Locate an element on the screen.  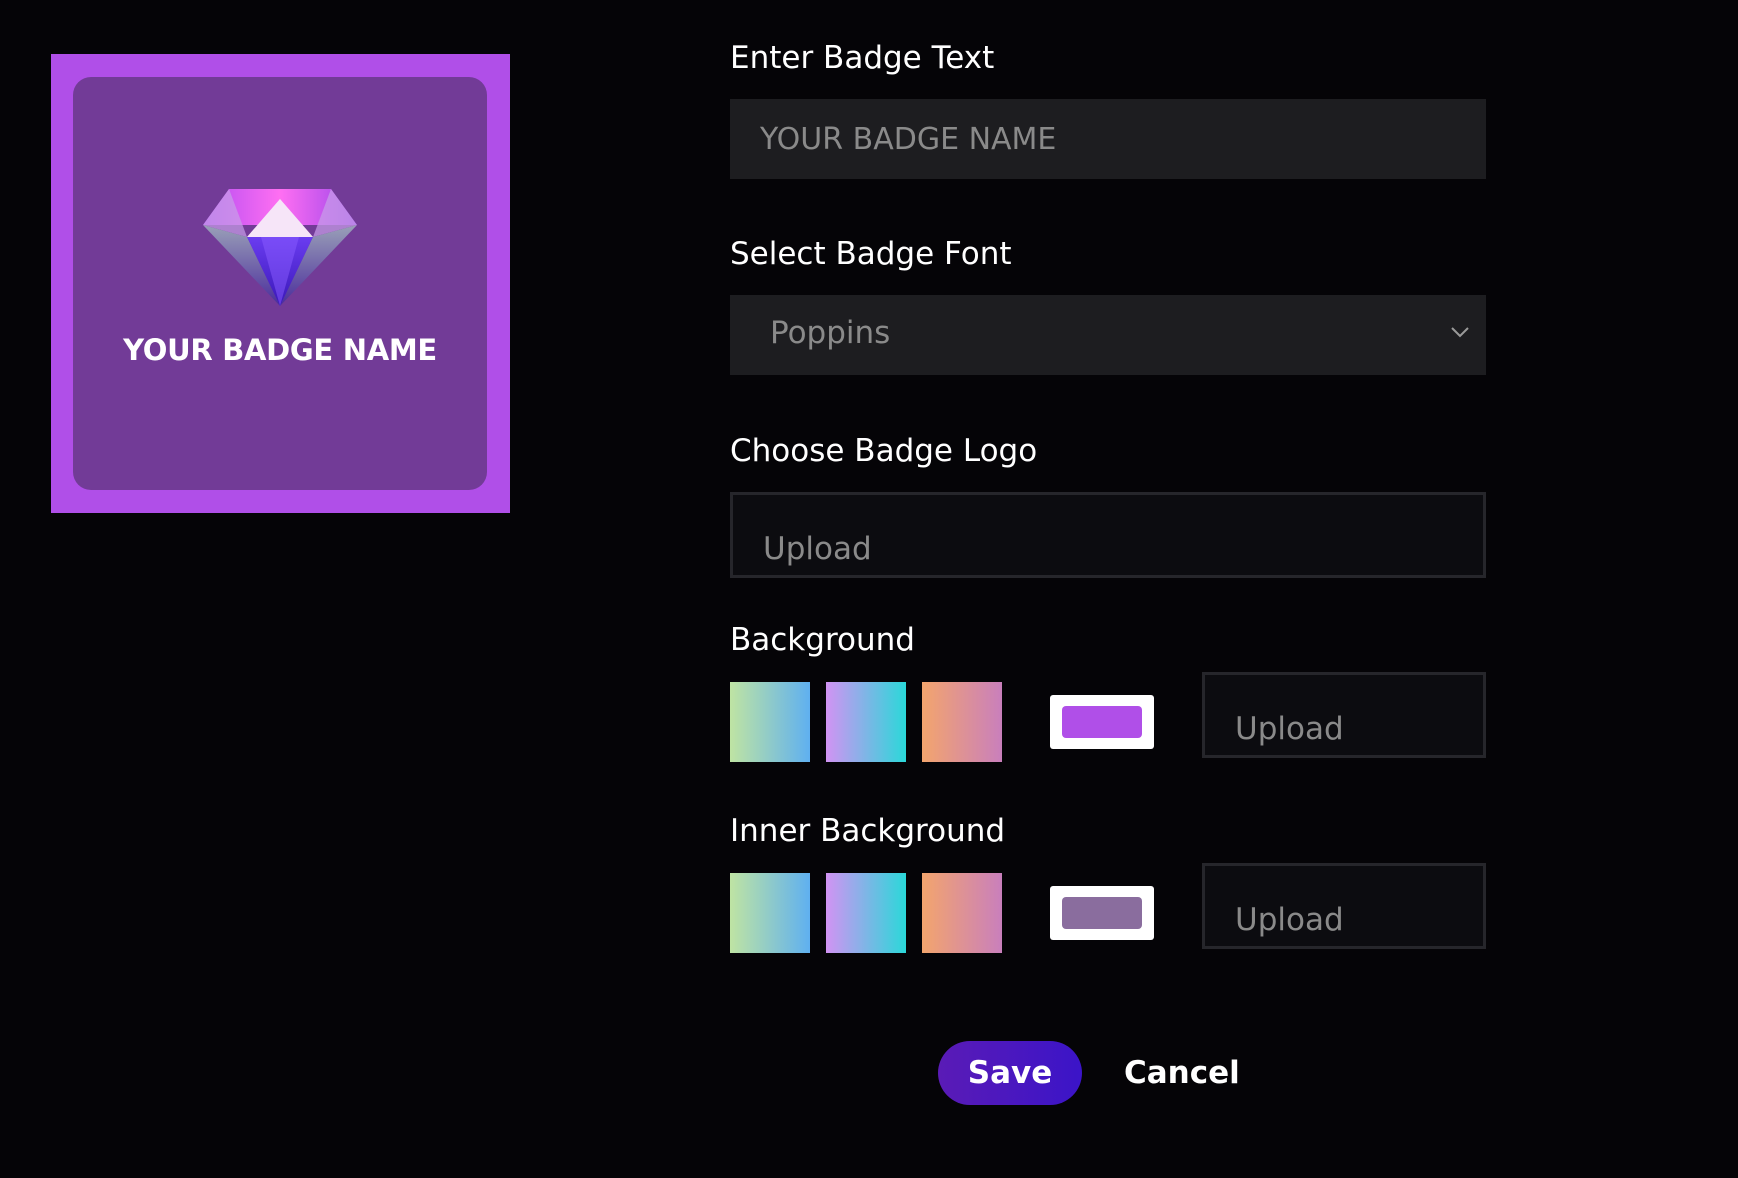
inner-background-upload: Upload is located at coordinates (1344, 906).